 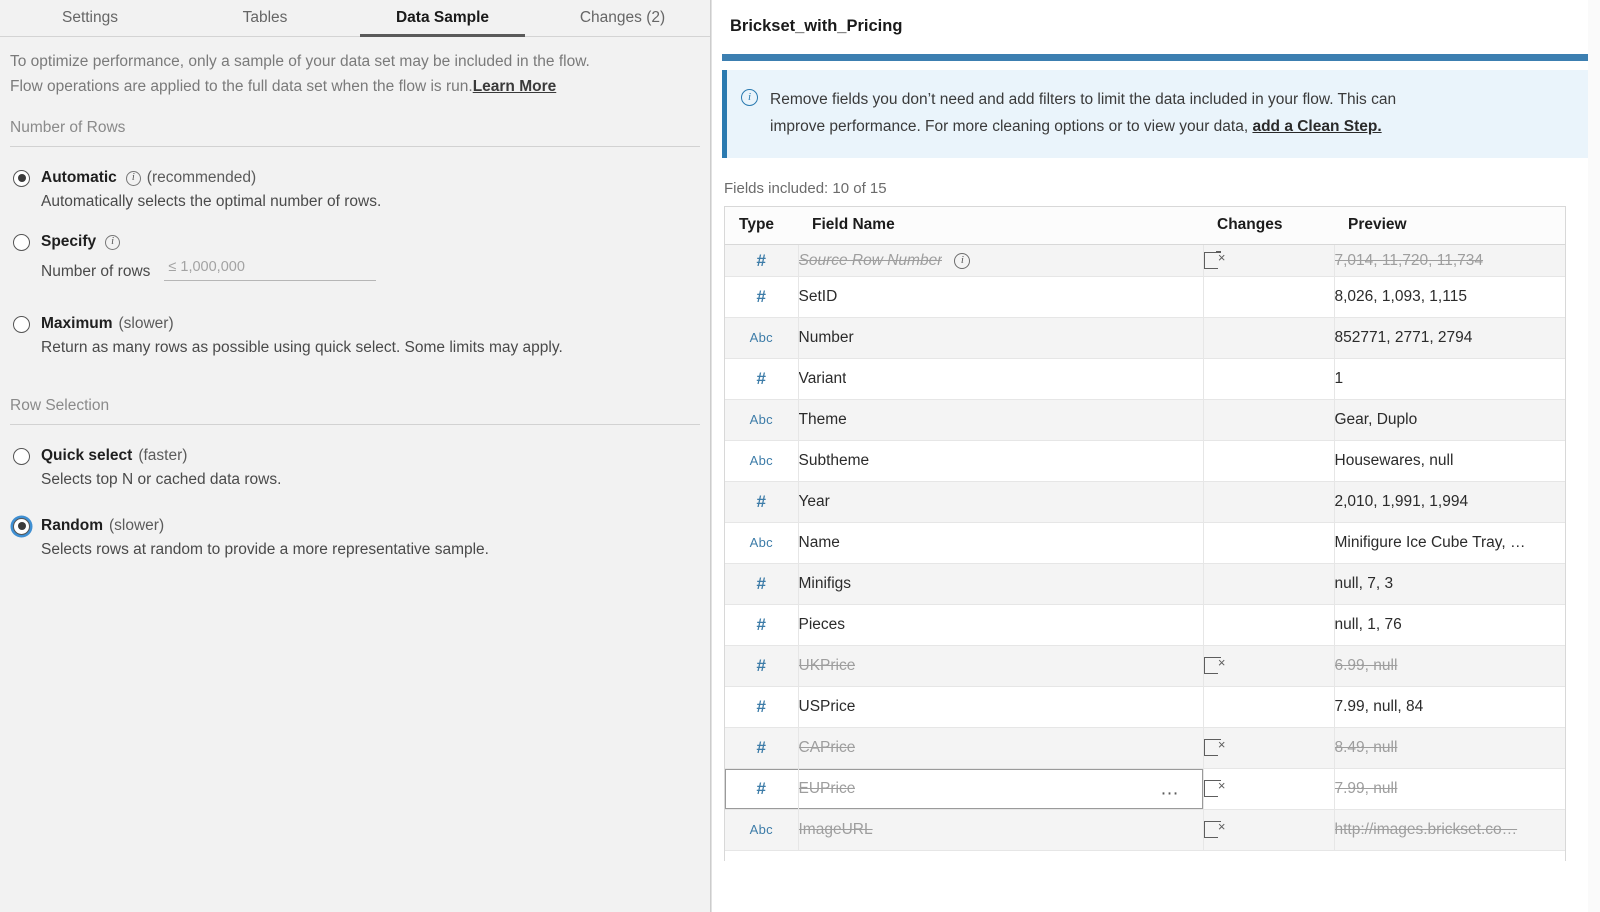 I want to click on tab-settings: Settings, so click(x=90, y=18).